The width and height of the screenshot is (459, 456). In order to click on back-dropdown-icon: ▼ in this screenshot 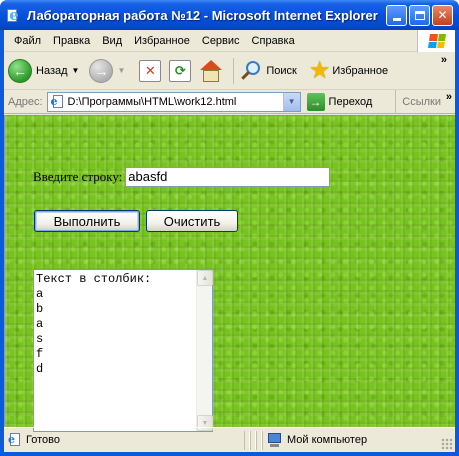, I will do `click(76, 70)`.